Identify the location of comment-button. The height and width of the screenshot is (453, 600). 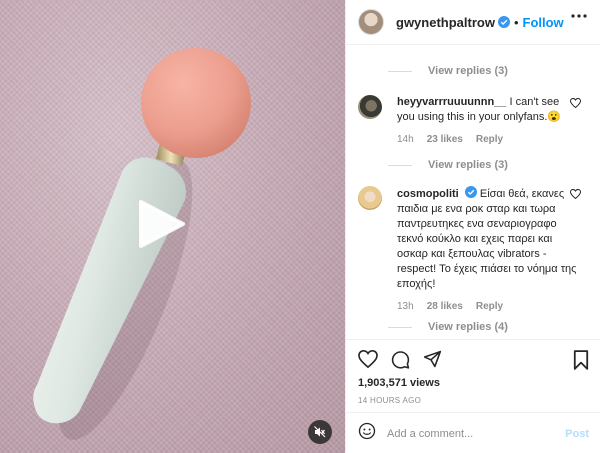
(400, 362).